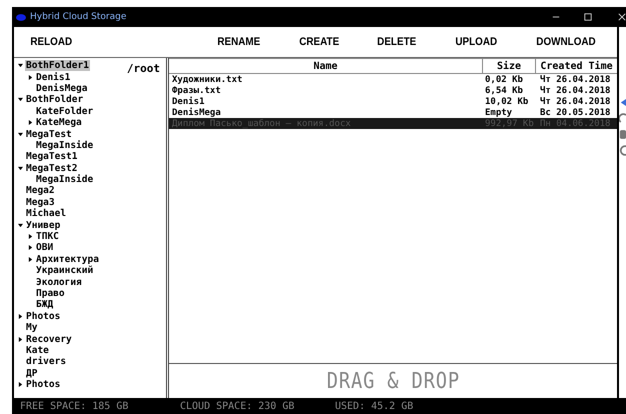 Image resolution: width=626 pixels, height=414 pixels. I want to click on tree-item: Kate, so click(37, 350).